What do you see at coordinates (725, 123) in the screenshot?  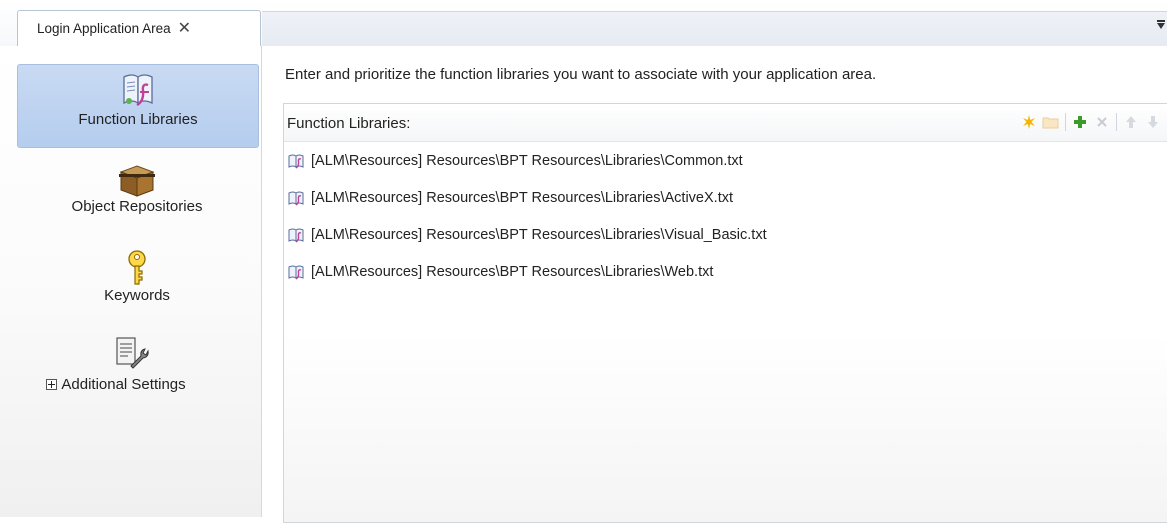 I see `panel-header: Function Libraries:` at bounding box center [725, 123].